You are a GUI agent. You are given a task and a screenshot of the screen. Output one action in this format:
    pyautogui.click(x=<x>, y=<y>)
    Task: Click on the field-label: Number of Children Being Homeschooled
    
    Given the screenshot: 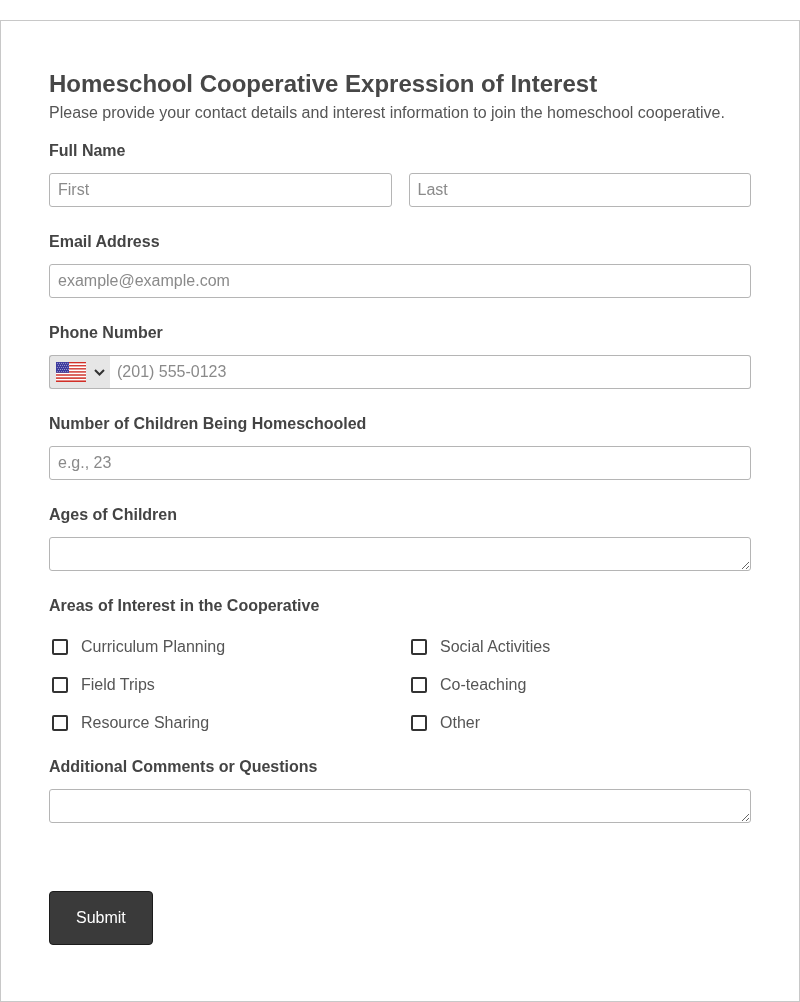 What is the action you would take?
    pyautogui.click(x=208, y=424)
    